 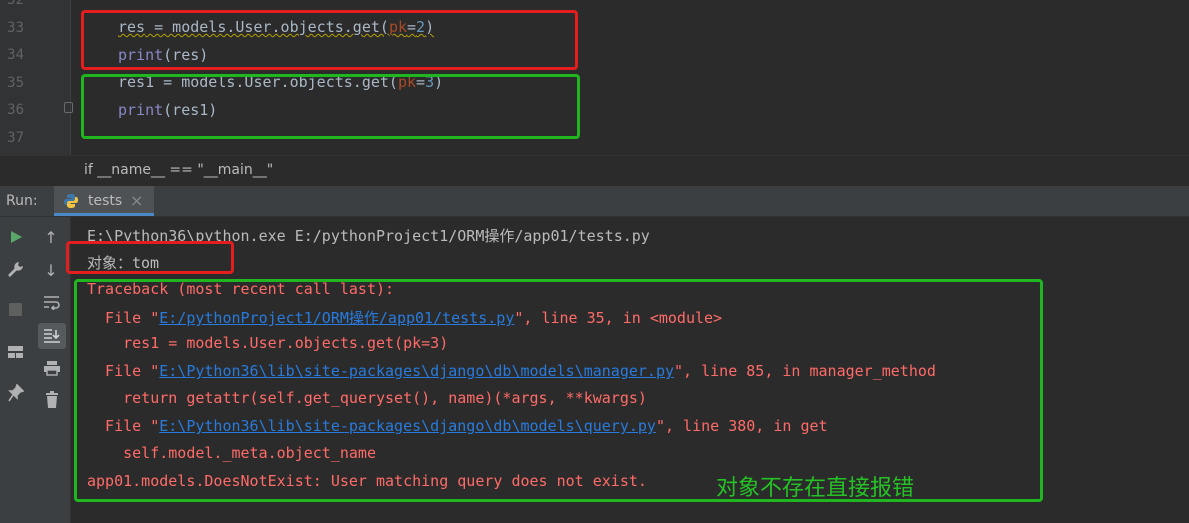 I want to click on arrow-up-icon: ↑, so click(x=51, y=237).